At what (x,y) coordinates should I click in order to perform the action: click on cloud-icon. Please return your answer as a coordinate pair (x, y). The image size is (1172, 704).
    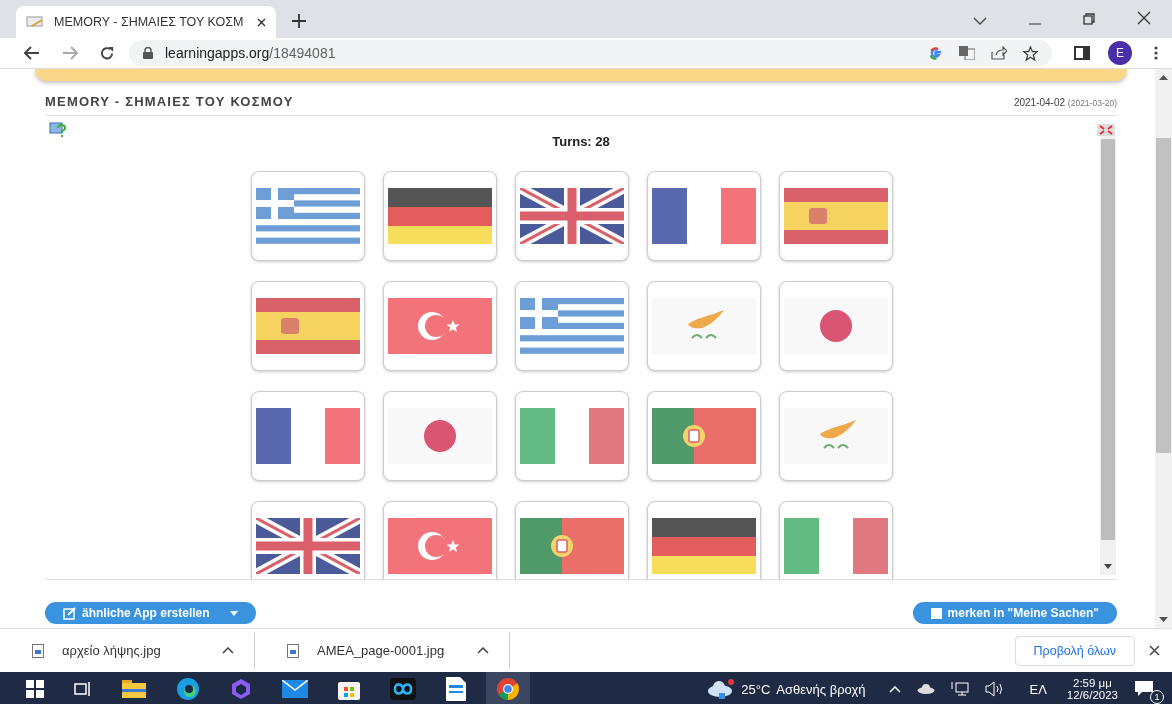
    Looking at the image, I should click on (926, 689).